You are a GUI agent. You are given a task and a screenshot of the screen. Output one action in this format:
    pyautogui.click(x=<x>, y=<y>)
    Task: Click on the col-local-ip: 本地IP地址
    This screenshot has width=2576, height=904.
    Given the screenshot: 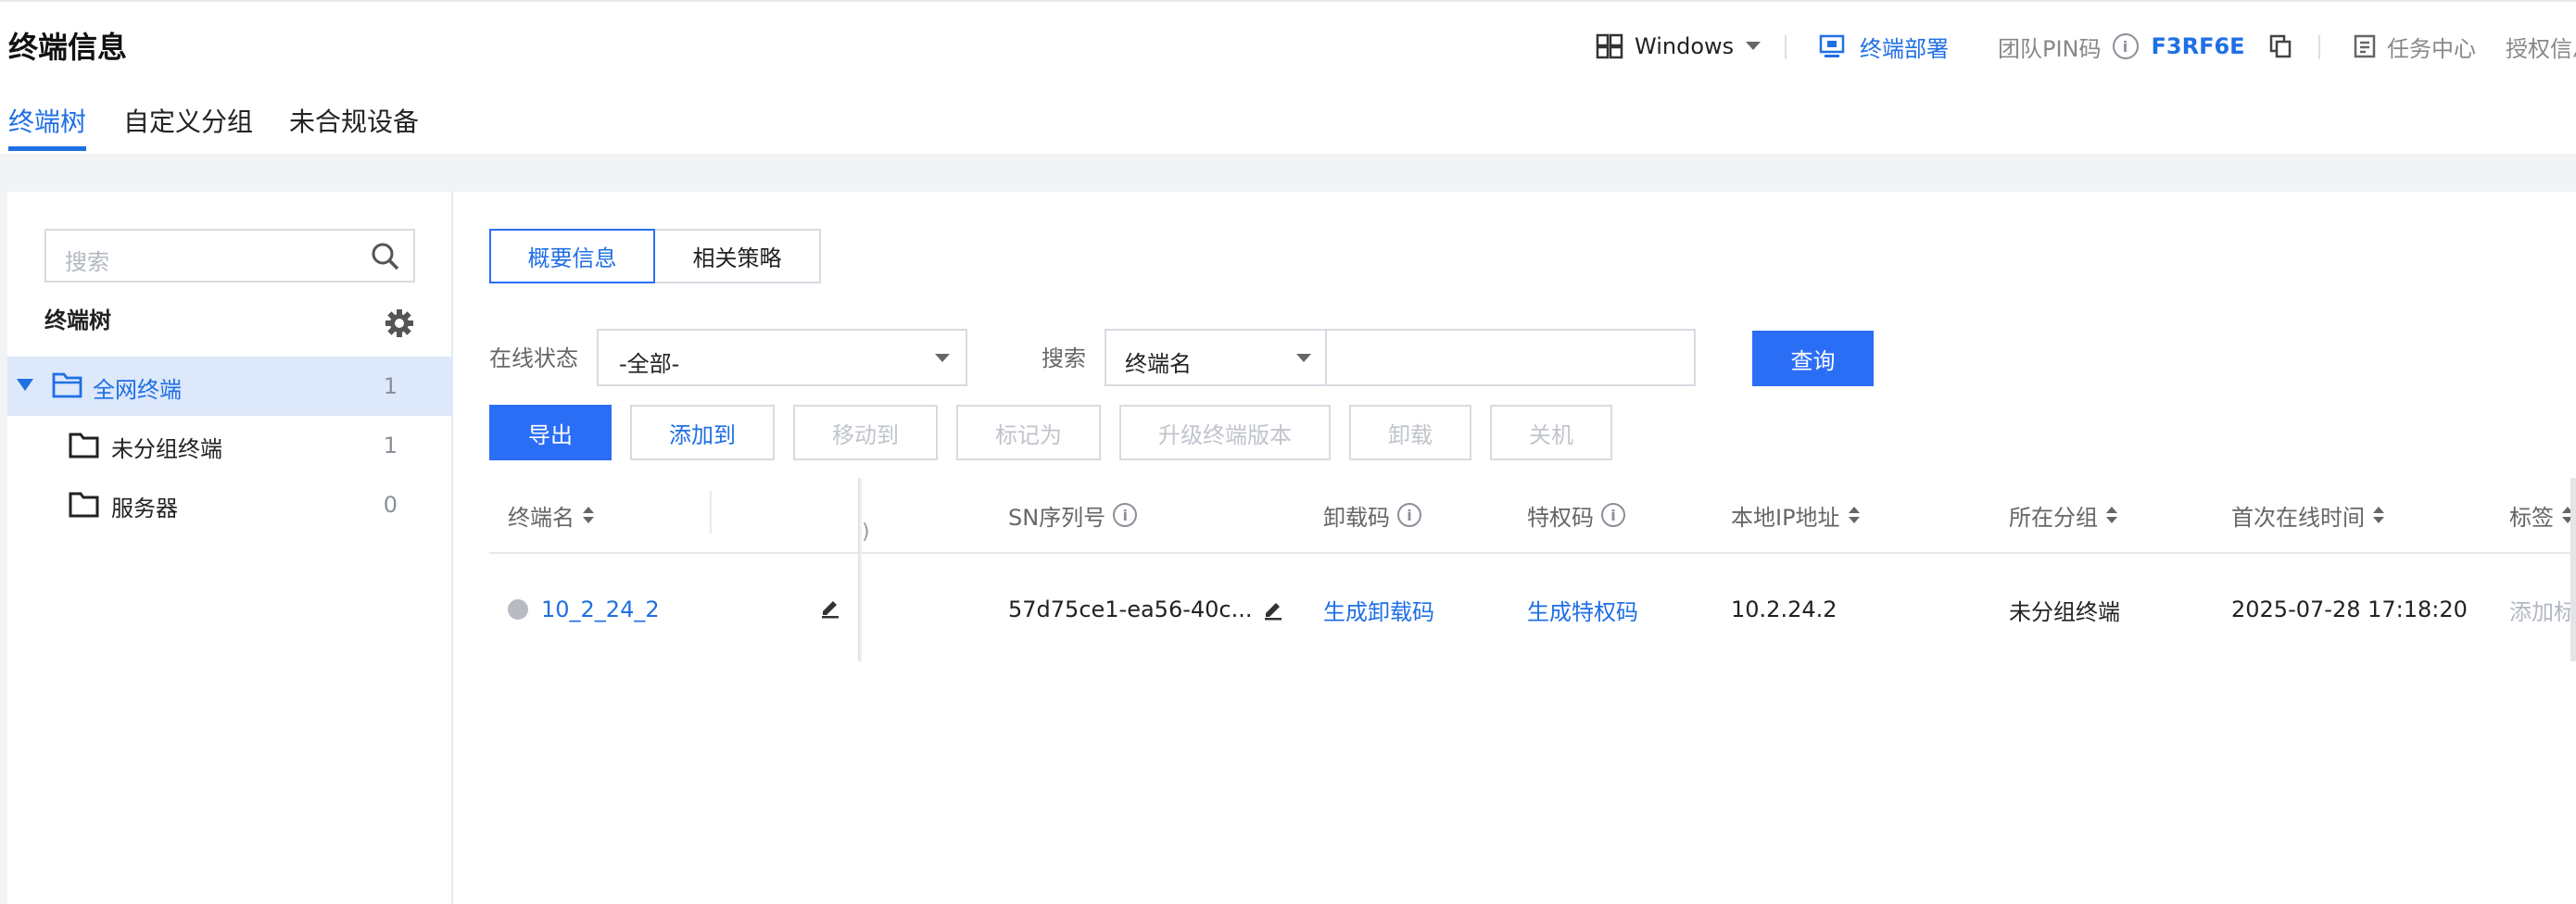 What is the action you would take?
    pyautogui.click(x=1796, y=515)
    